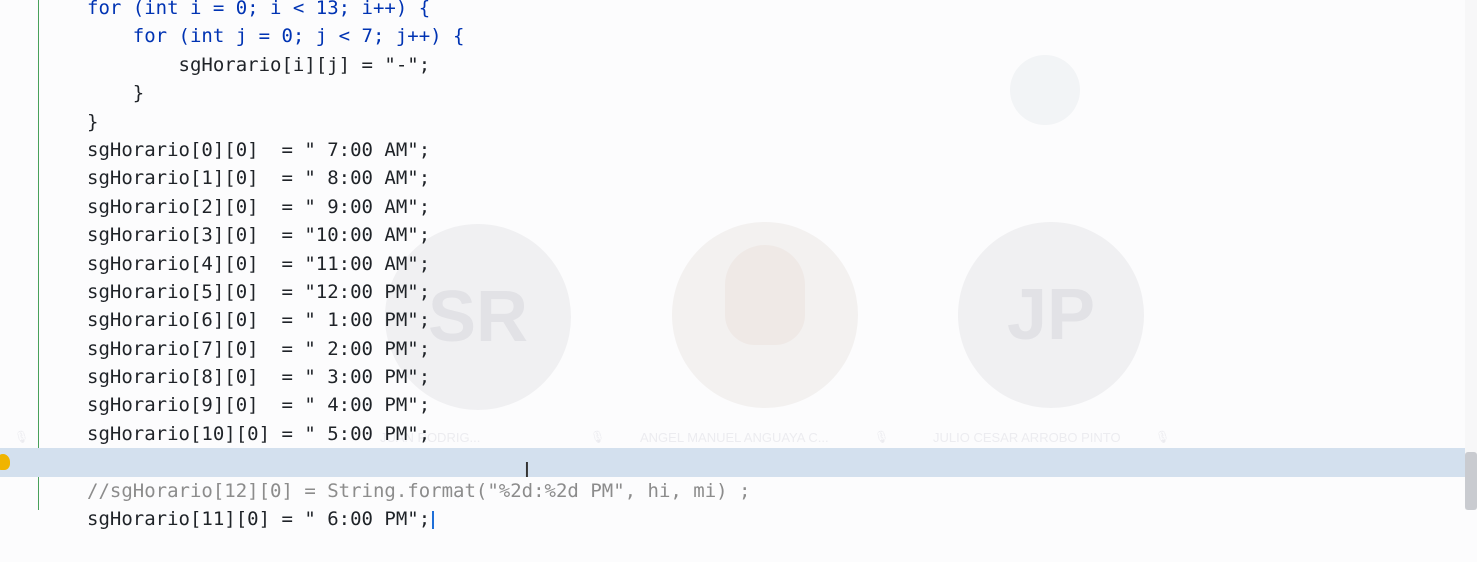 The height and width of the screenshot is (562, 1477). What do you see at coordinates (259, 263) in the screenshot?
I see `code-text: sgHorario[4][0] = "11:00 AM";` at bounding box center [259, 263].